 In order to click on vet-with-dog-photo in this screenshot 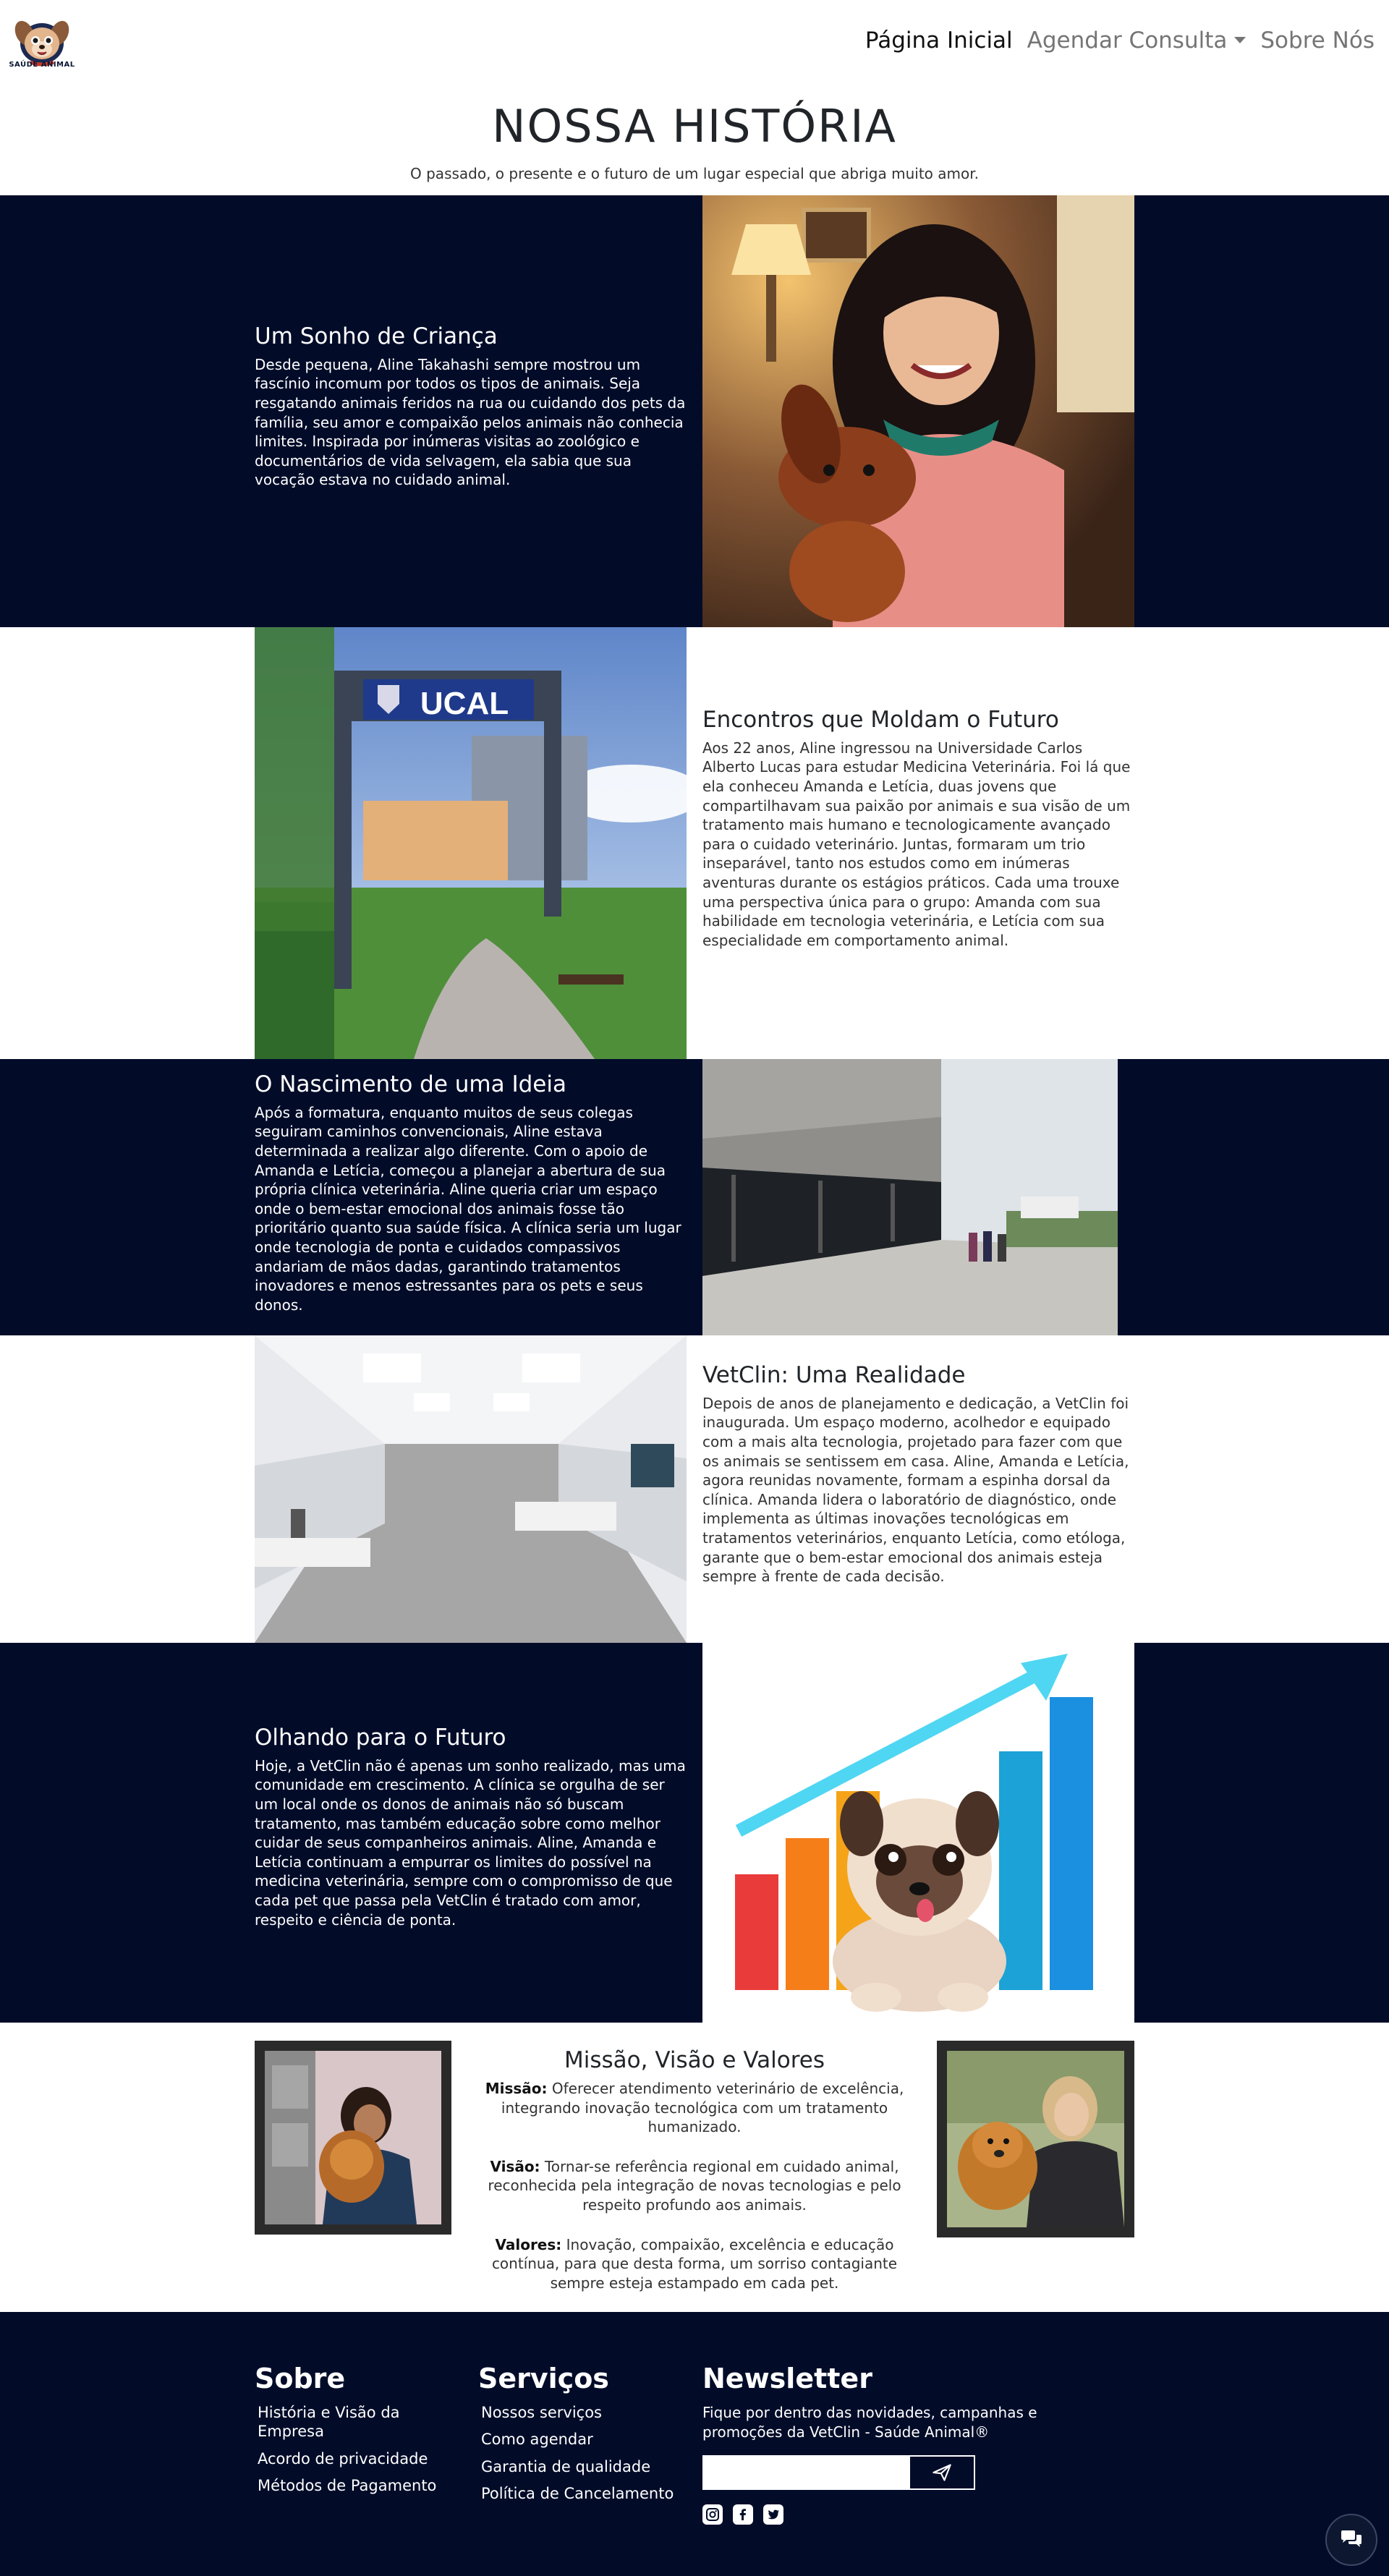, I will do `click(353, 2137)`.